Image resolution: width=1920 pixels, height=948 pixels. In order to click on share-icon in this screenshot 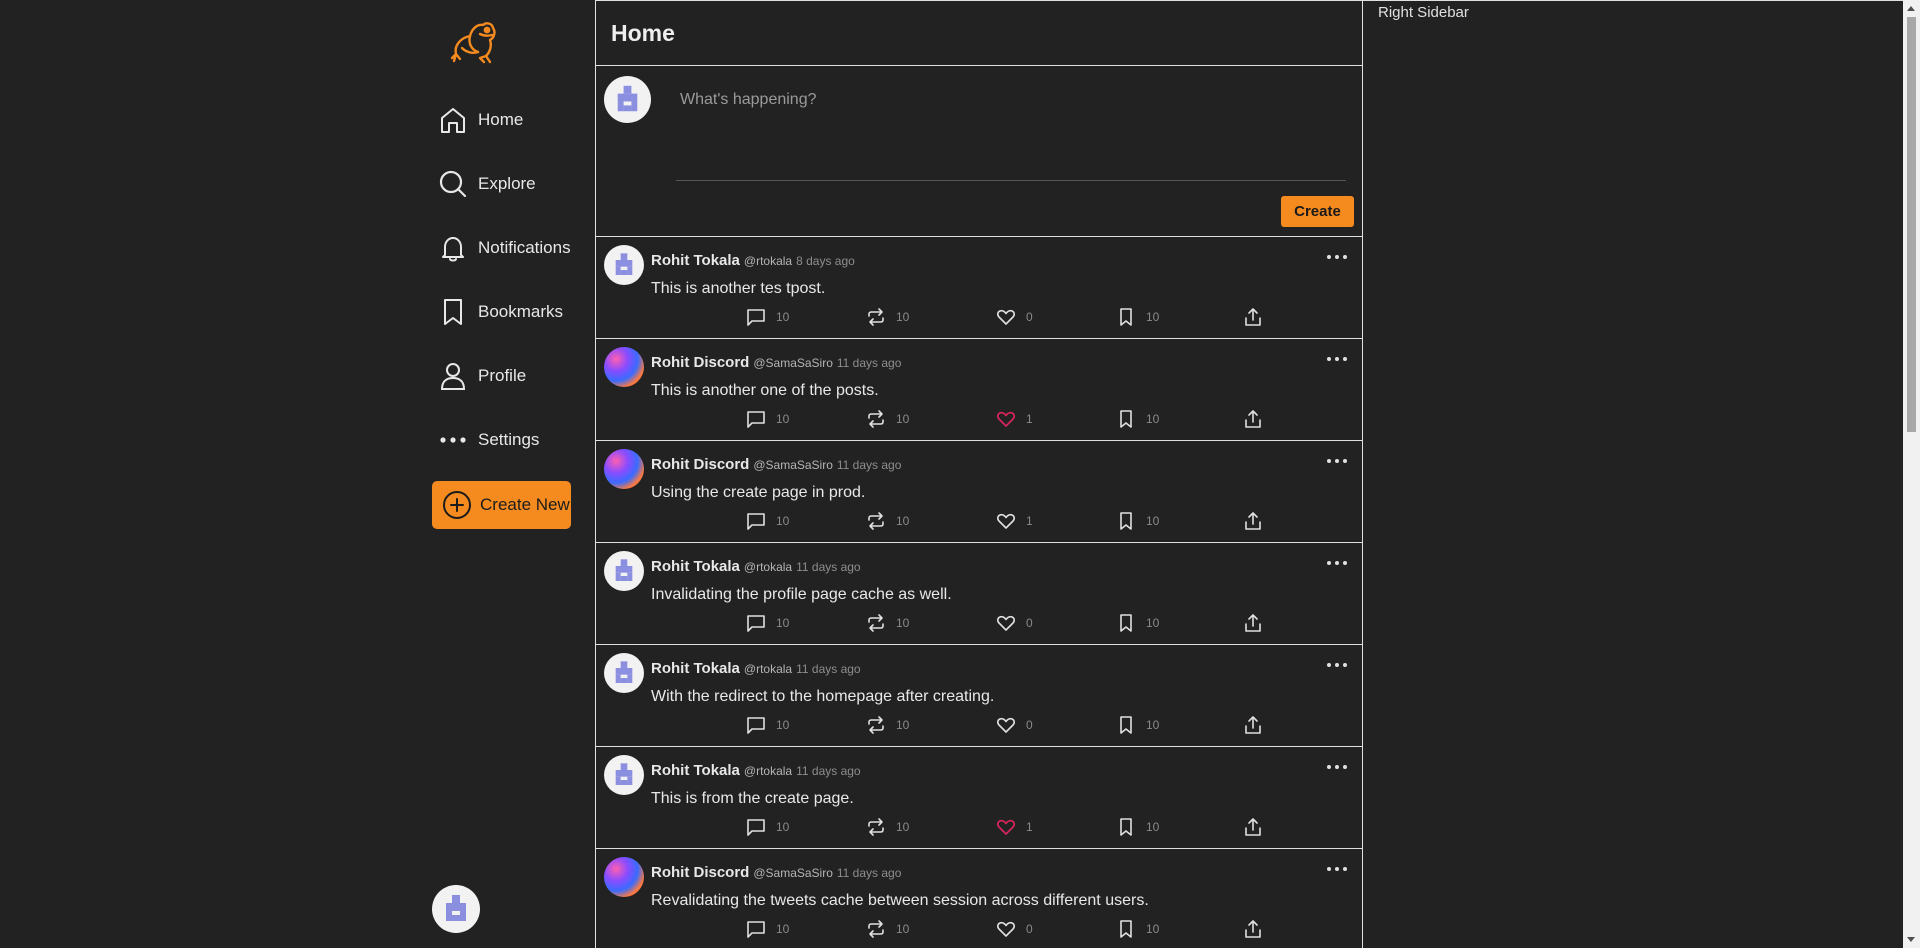, I will do `click(1253, 419)`.